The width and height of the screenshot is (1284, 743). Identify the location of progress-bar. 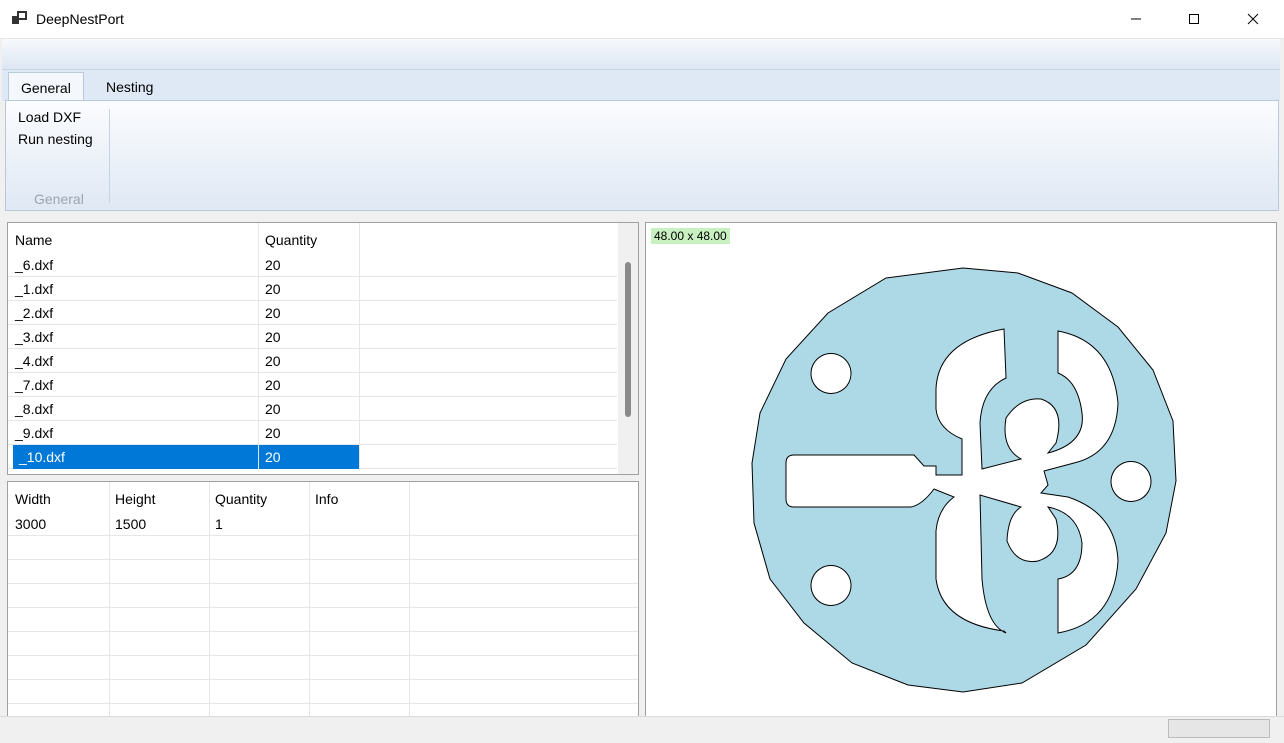
(1219, 728).